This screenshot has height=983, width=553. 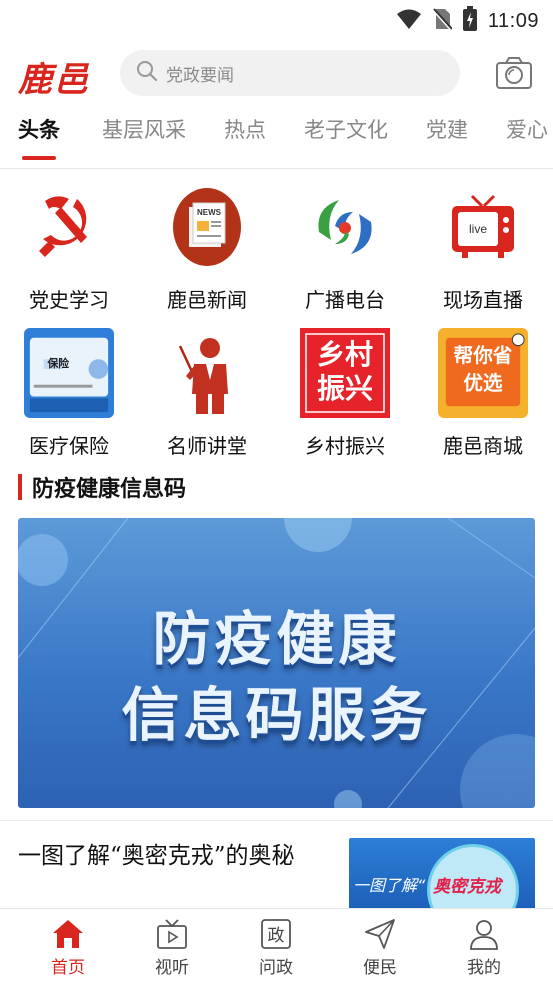 What do you see at coordinates (346, 132) in the screenshot?
I see `tab-laozi-culture: 老子文化` at bounding box center [346, 132].